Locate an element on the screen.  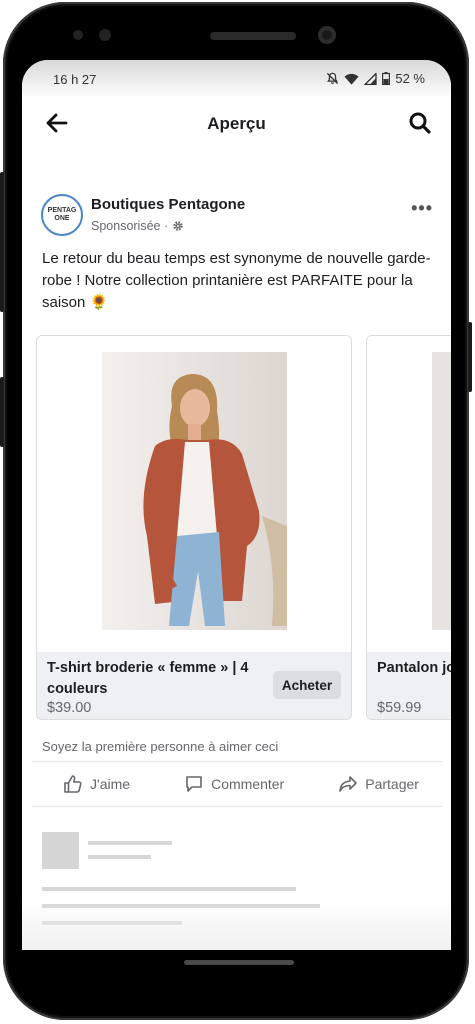
home-indicator is located at coordinates (239, 962).